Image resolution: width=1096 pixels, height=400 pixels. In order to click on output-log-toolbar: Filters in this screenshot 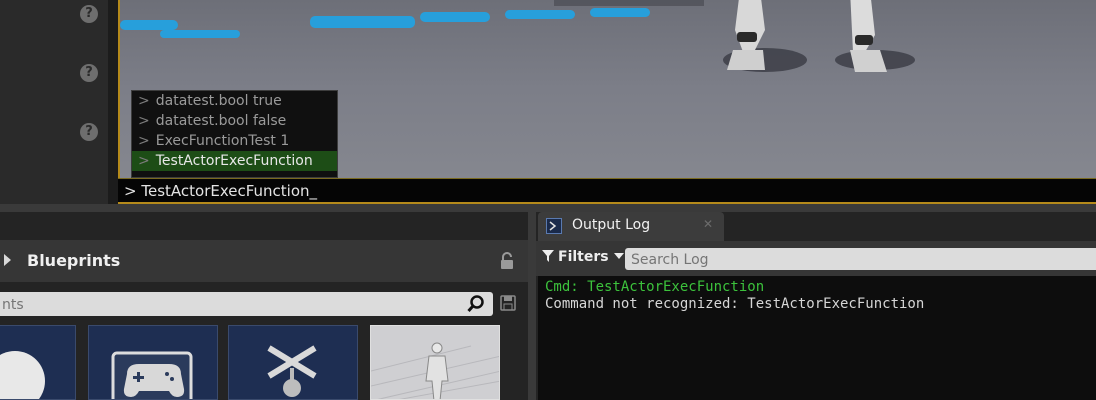, I will do `click(816, 258)`.